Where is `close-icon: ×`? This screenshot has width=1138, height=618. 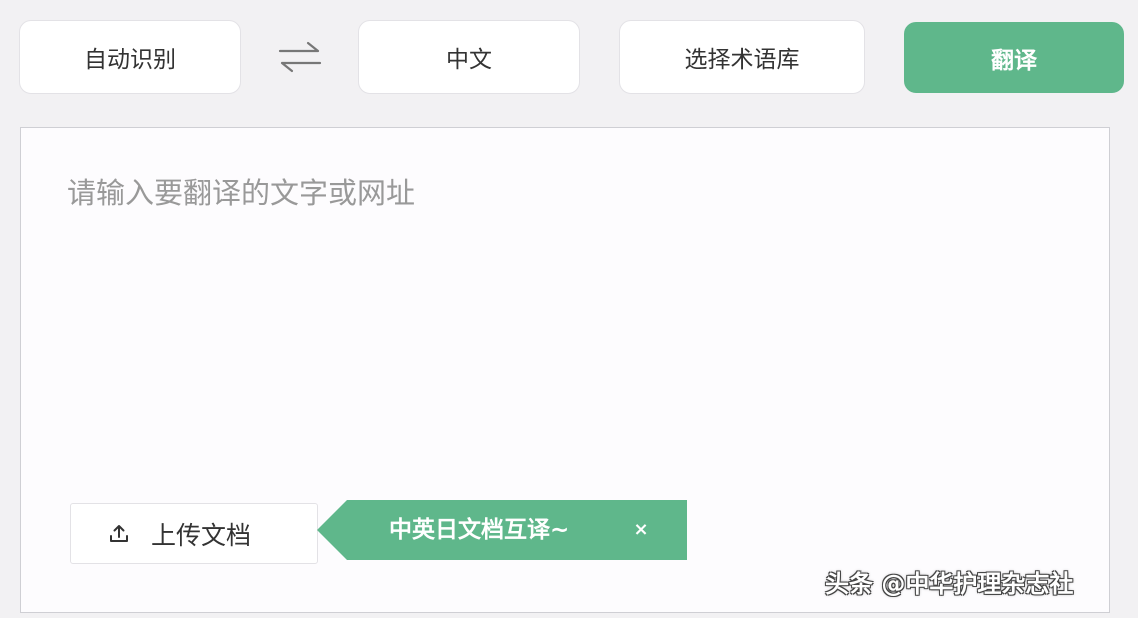
close-icon: × is located at coordinates (641, 530).